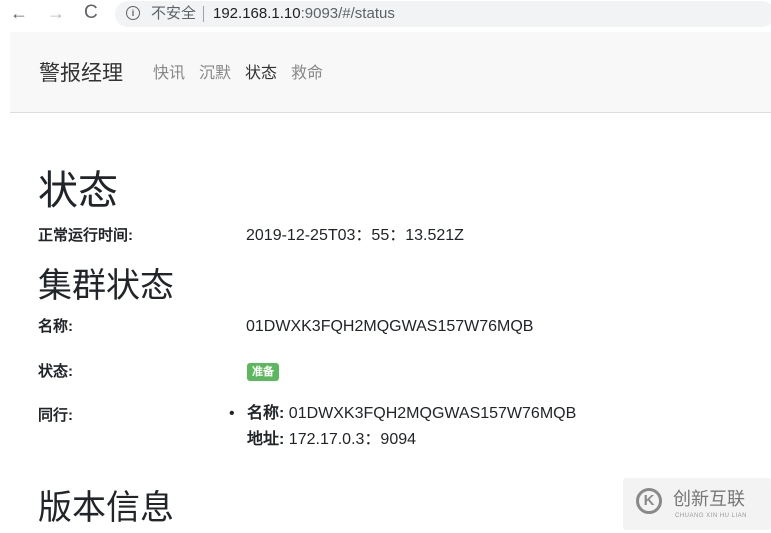 The height and width of the screenshot is (533, 771). I want to click on watermark-logo-icon: K, so click(649, 501).